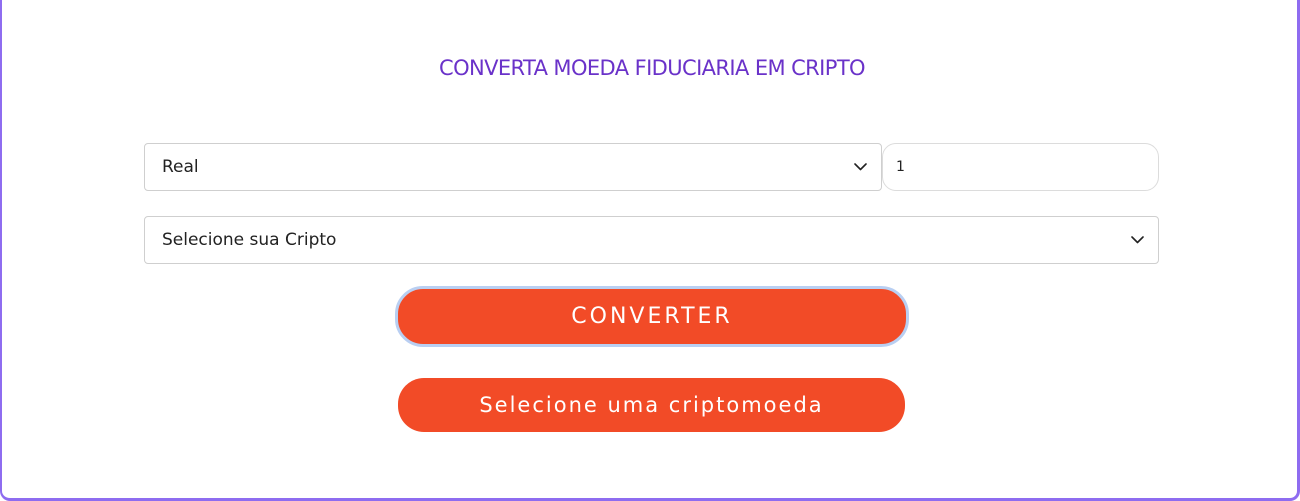 This screenshot has width=1300, height=501. I want to click on crypto-selected-value: Selecione sua Cripto, so click(249, 240).